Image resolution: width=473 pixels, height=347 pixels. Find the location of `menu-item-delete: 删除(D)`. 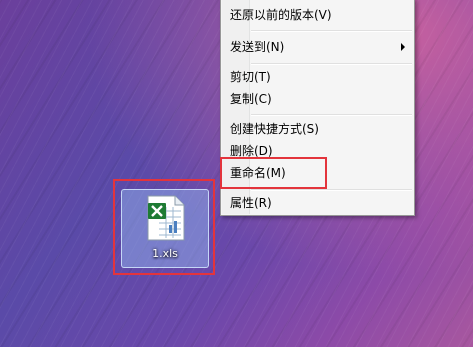

menu-item-delete: 删除(D) is located at coordinates (251, 151).